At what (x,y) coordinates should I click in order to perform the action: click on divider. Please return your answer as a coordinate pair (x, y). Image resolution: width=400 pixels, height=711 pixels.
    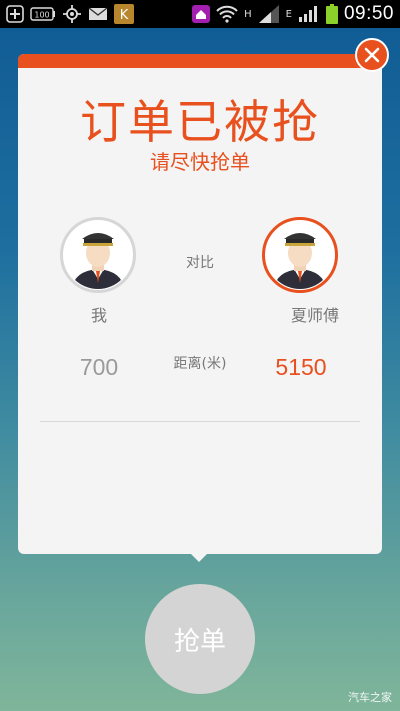
    Looking at the image, I should click on (200, 421).